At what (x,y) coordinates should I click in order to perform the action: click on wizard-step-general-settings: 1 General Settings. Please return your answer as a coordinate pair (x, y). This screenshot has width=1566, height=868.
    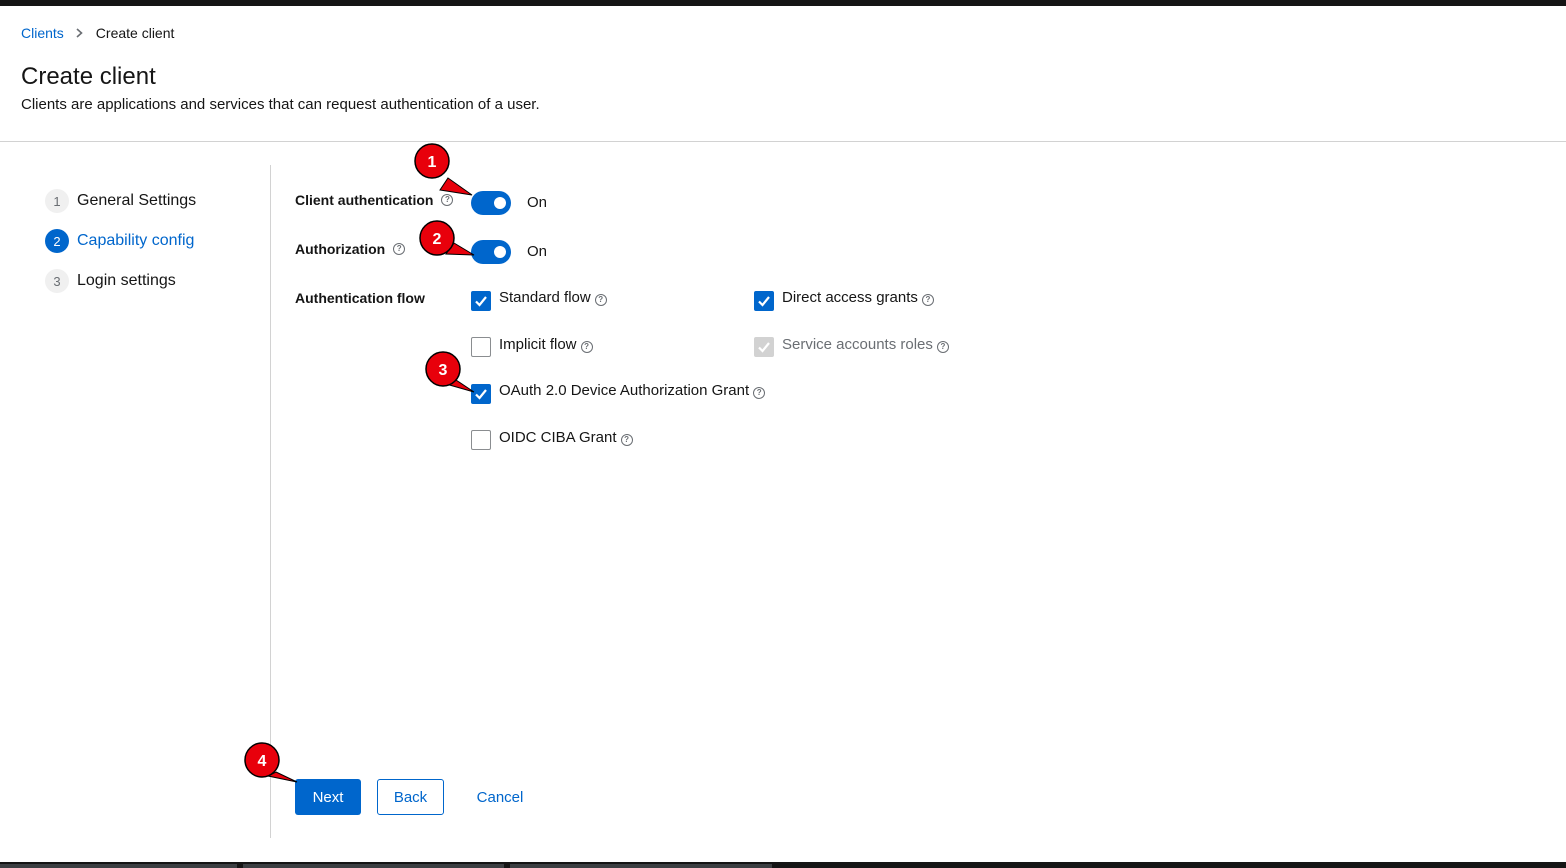
    Looking at the image, I should click on (152, 201).